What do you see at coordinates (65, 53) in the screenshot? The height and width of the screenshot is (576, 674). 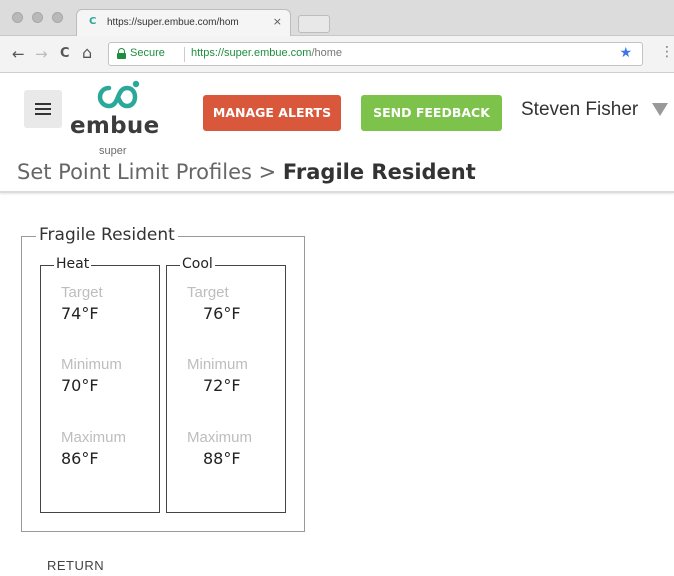 I see `reload-icon: C` at bounding box center [65, 53].